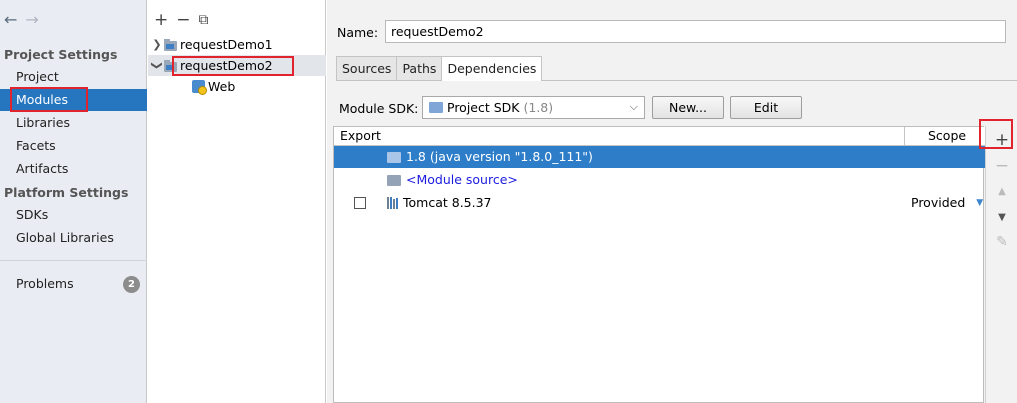  I want to click on table-row: 1.8 (java version "1.8.0_111"), so click(659, 157).